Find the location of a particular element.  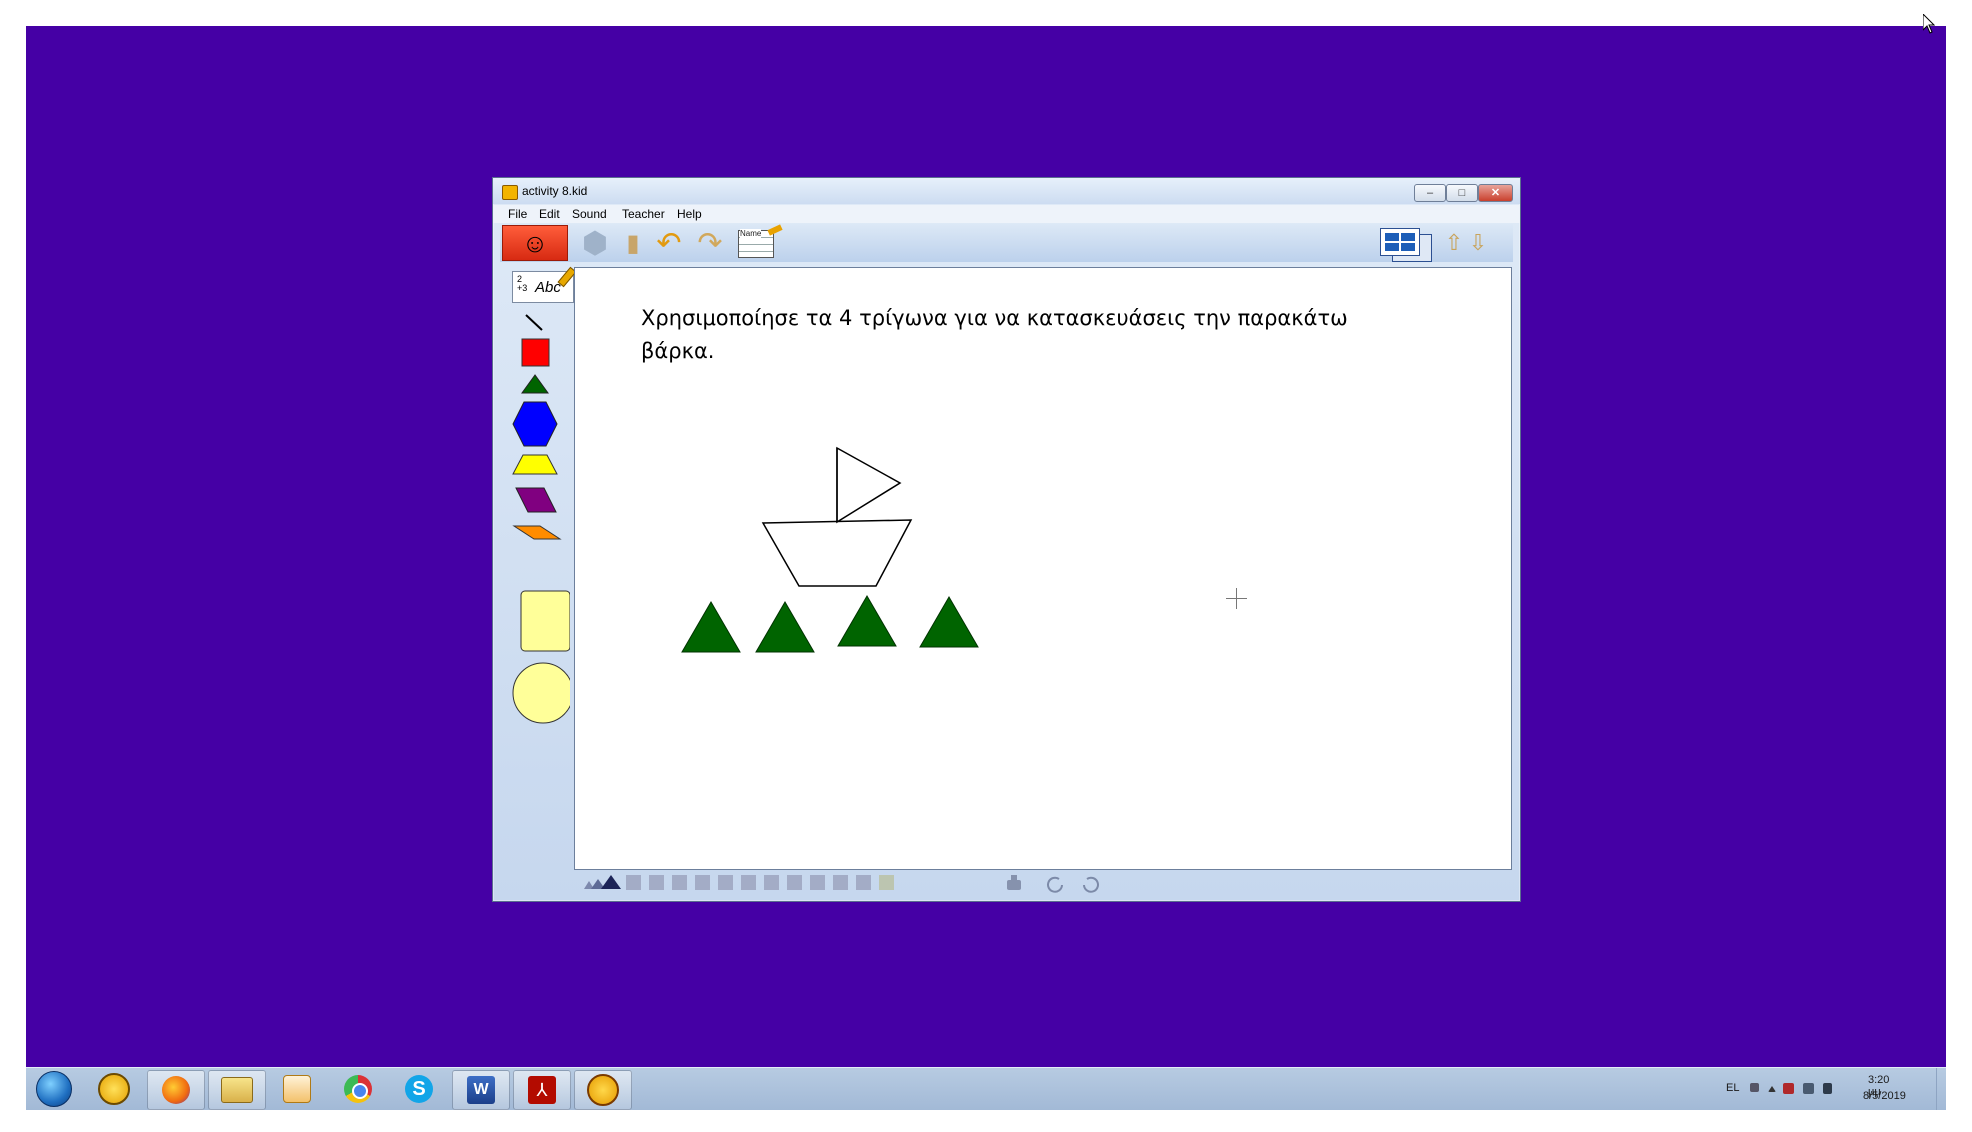

maximize-button: □ is located at coordinates (1462, 193).